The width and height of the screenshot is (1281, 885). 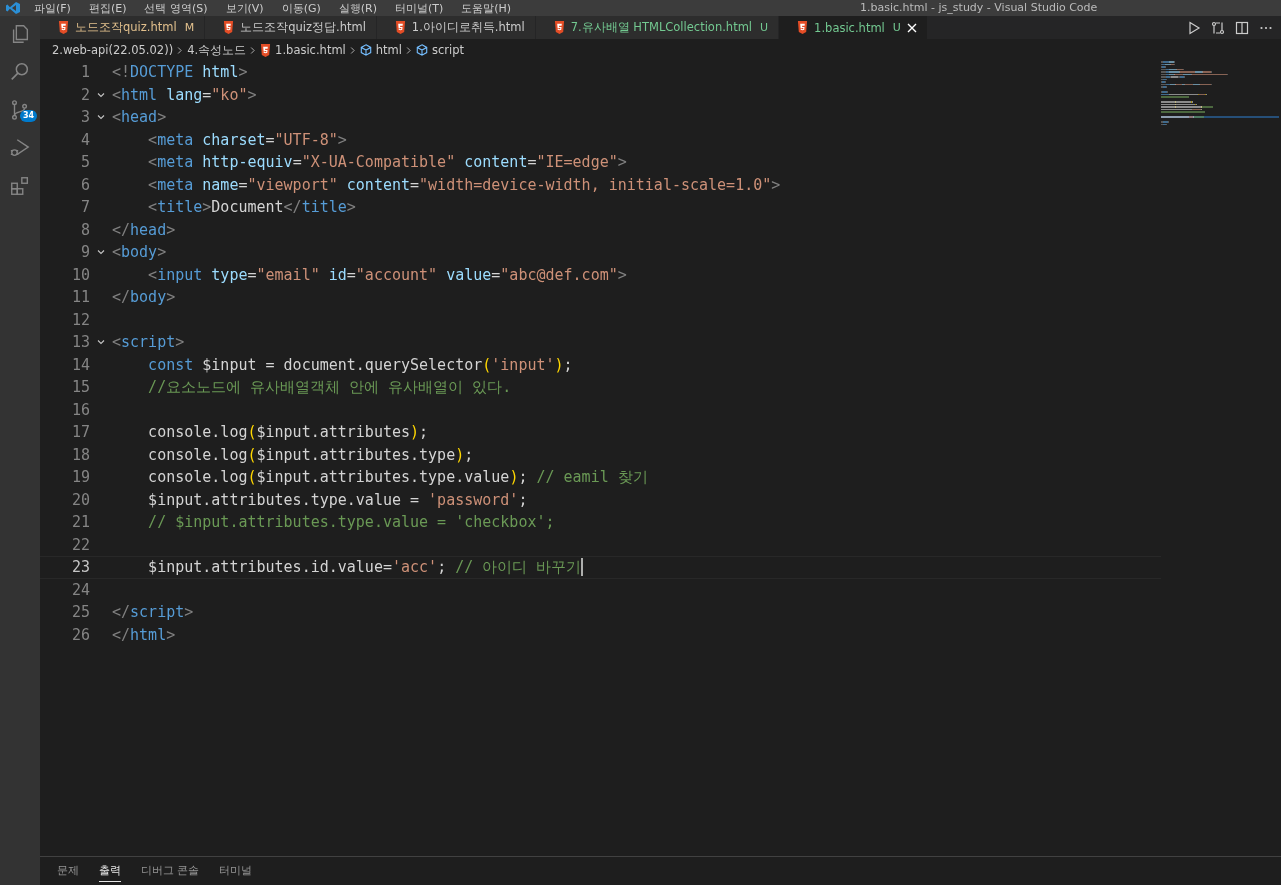 I want to click on line-number: 13, so click(x=80, y=342).